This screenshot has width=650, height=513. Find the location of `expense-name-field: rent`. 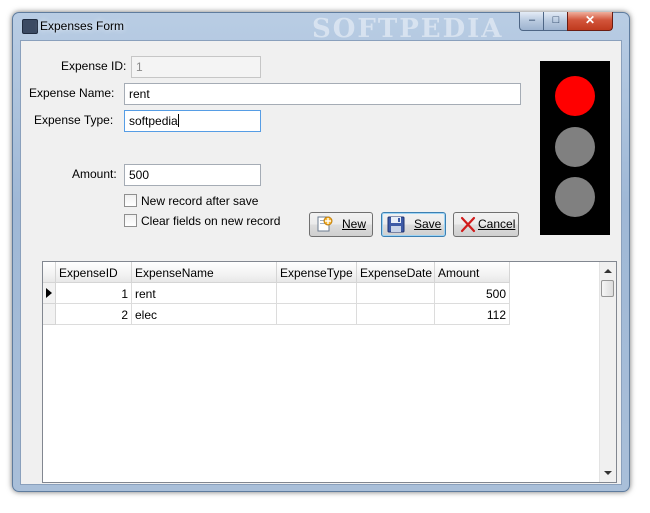

expense-name-field: rent is located at coordinates (322, 94).